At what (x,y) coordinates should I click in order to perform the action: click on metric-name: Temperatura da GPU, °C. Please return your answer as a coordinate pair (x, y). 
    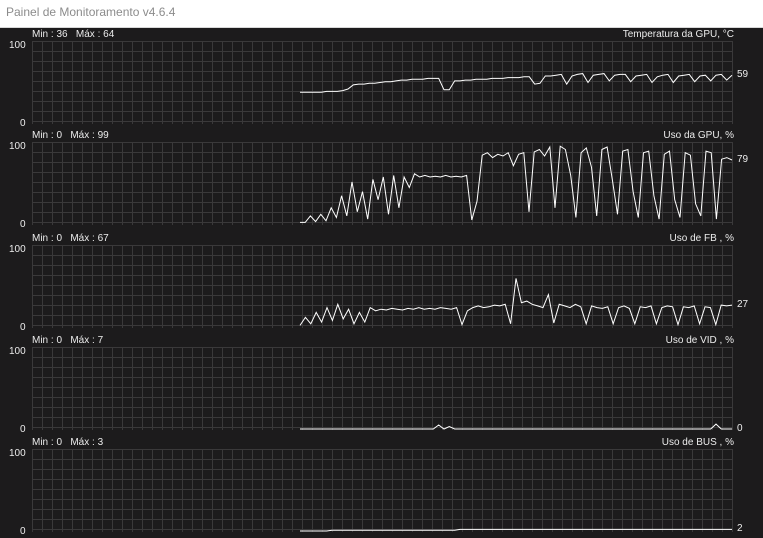
    Looking at the image, I should click on (678, 34).